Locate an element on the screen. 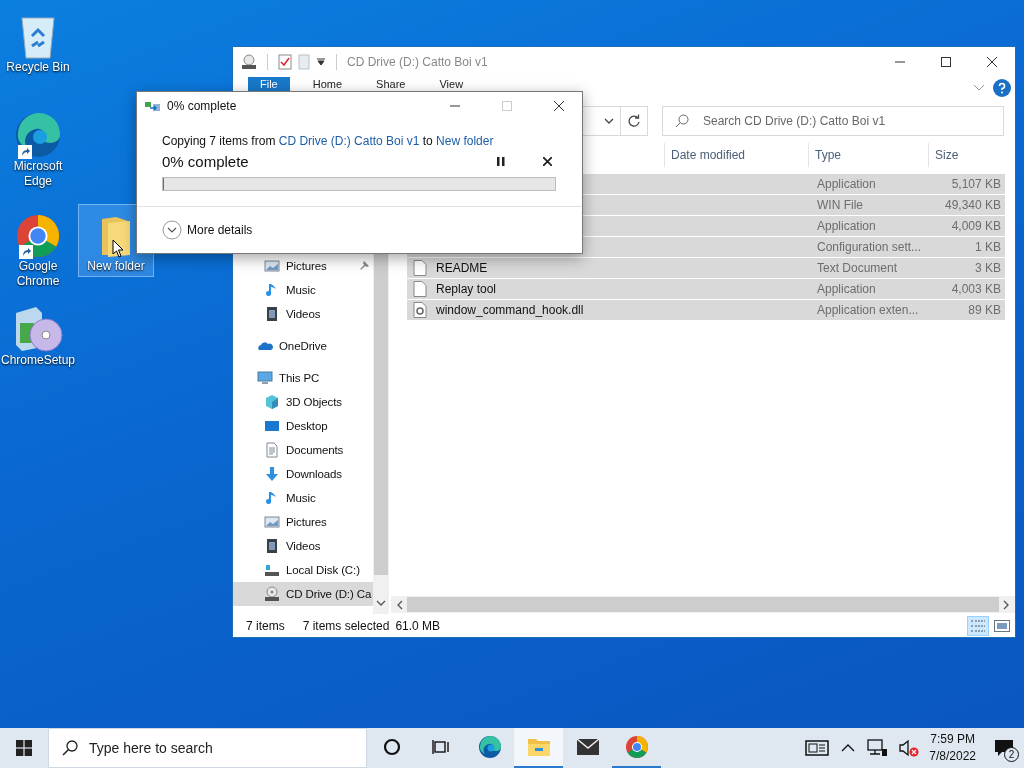  drive-icon is located at coordinates (272, 570).